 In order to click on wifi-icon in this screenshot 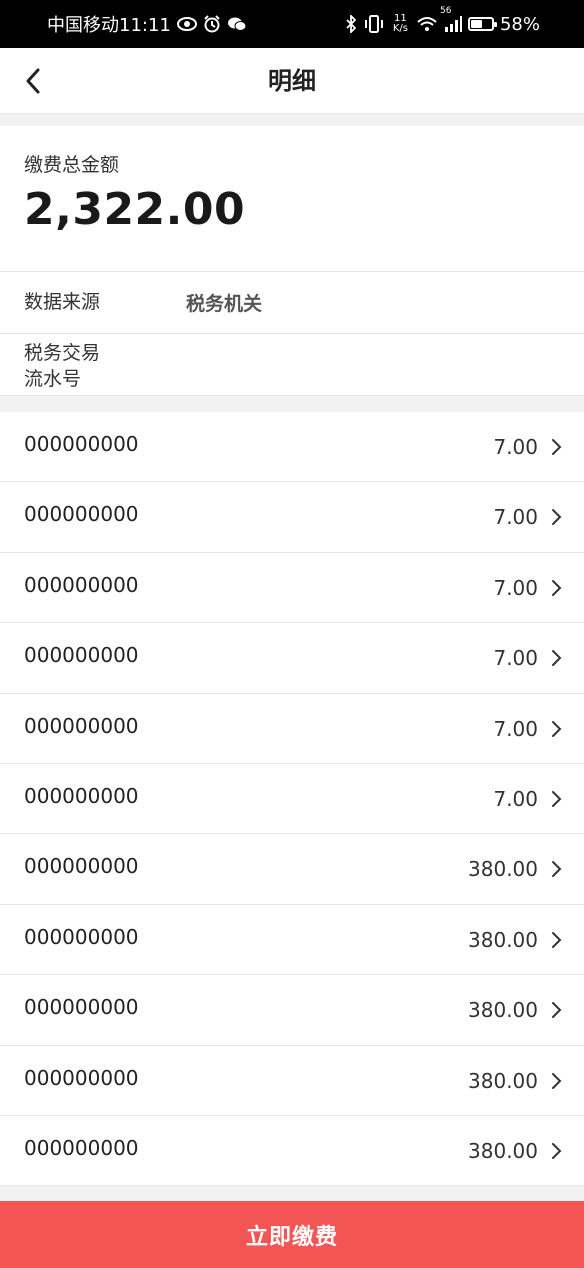, I will do `click(427, 24)`.